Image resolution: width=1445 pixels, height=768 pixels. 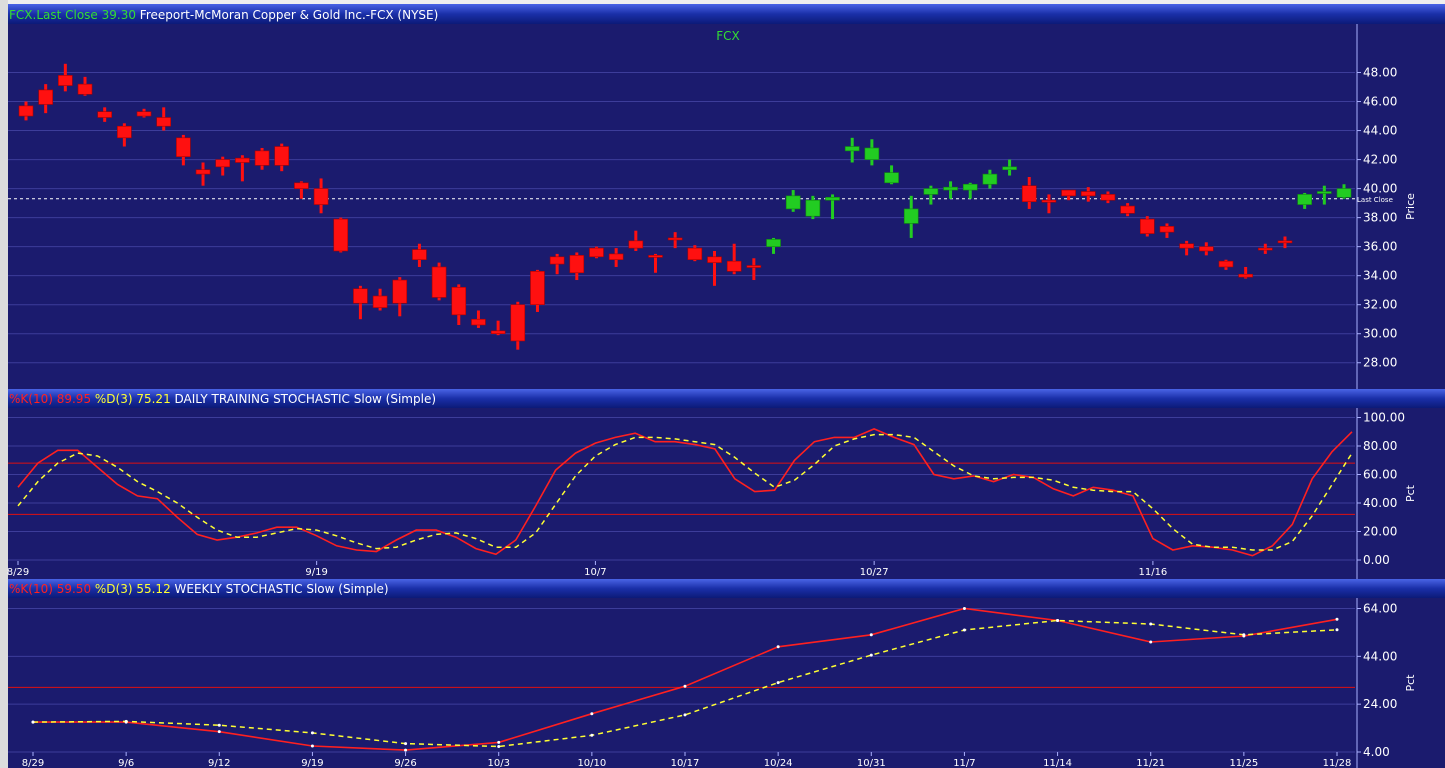 What do you see at coordinates (4, 384) in the screenshot?
I see `left-gutter` at bounding box center [4, 384].